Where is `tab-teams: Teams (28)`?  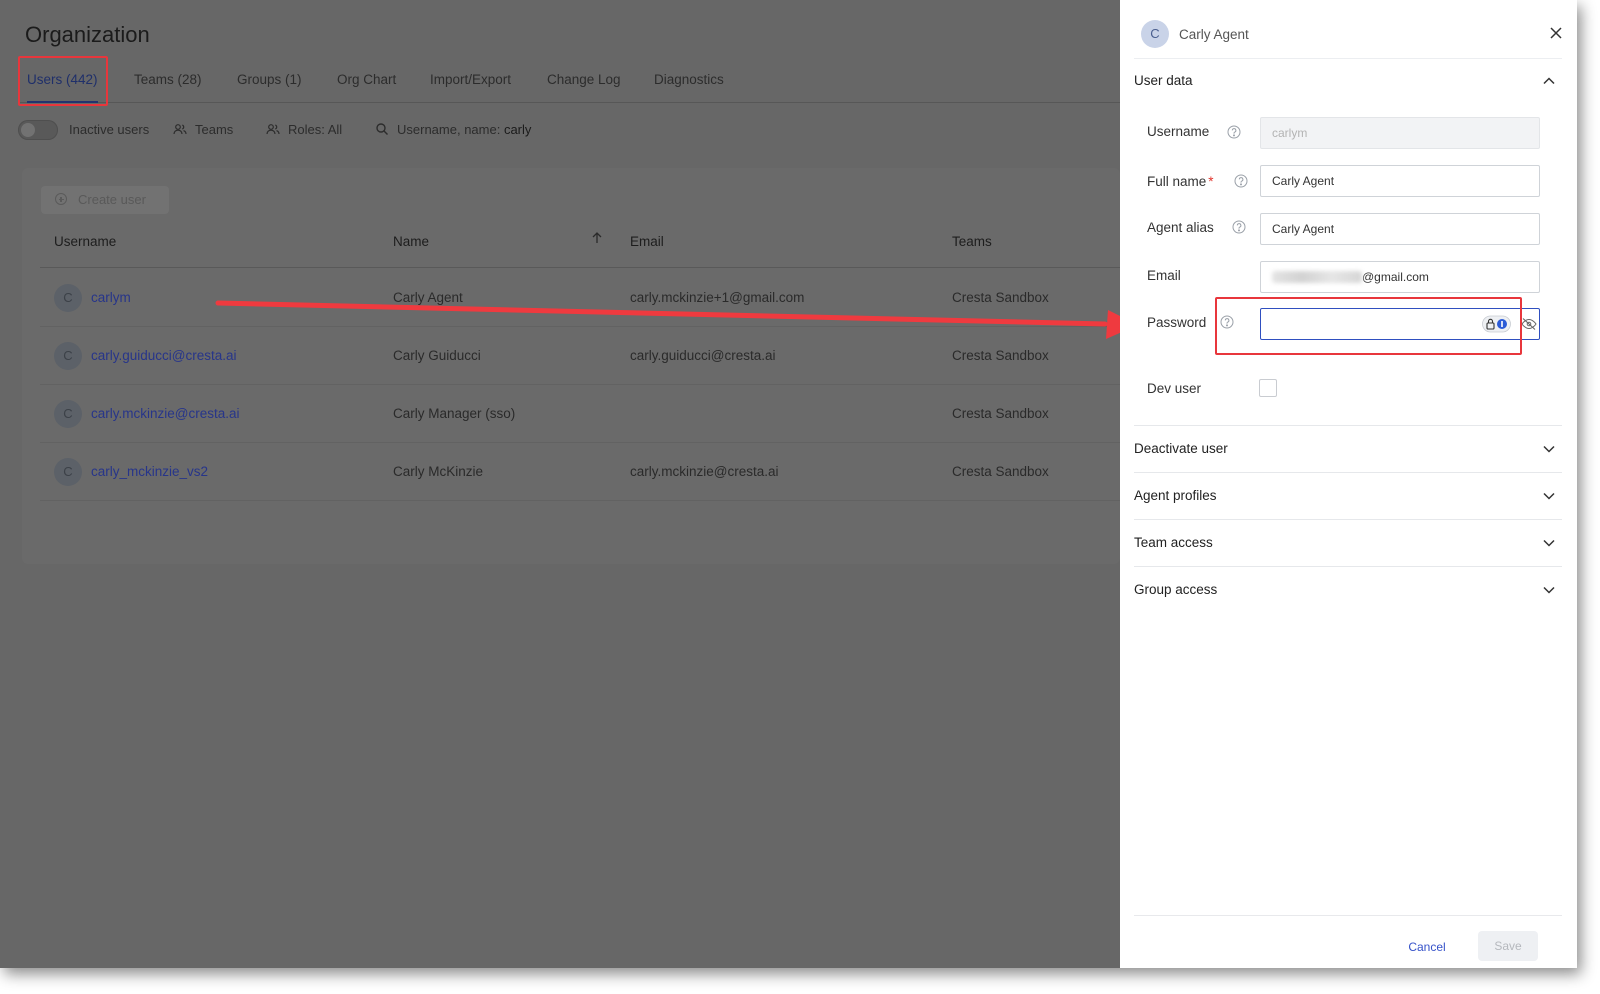
tab-teams: Teams (28) is located at coordinates (168, 80).